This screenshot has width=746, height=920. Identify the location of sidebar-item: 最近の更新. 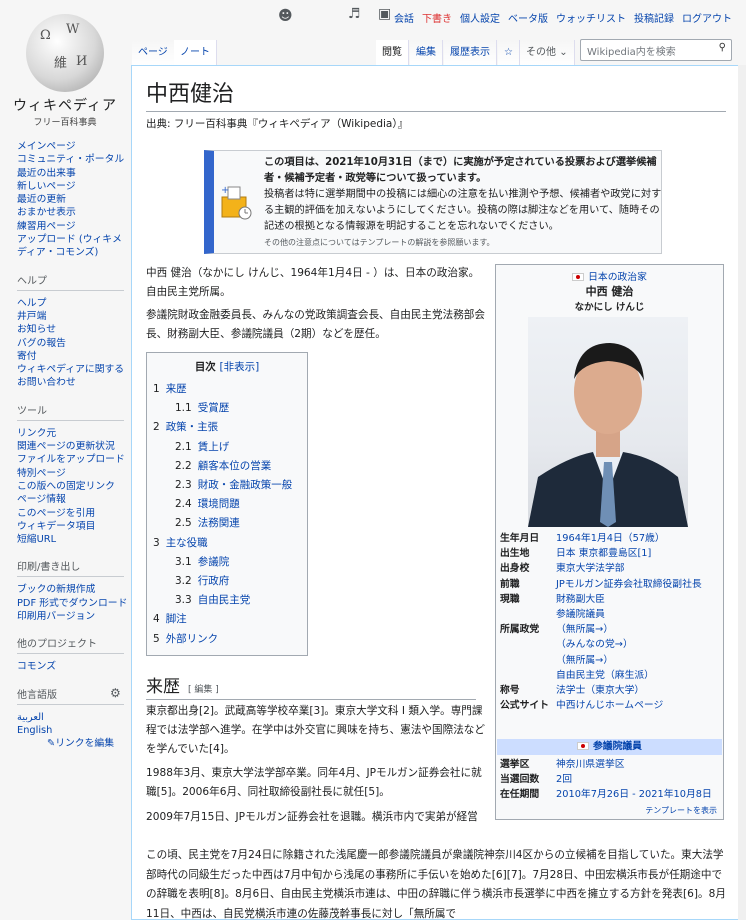
(73, 199).